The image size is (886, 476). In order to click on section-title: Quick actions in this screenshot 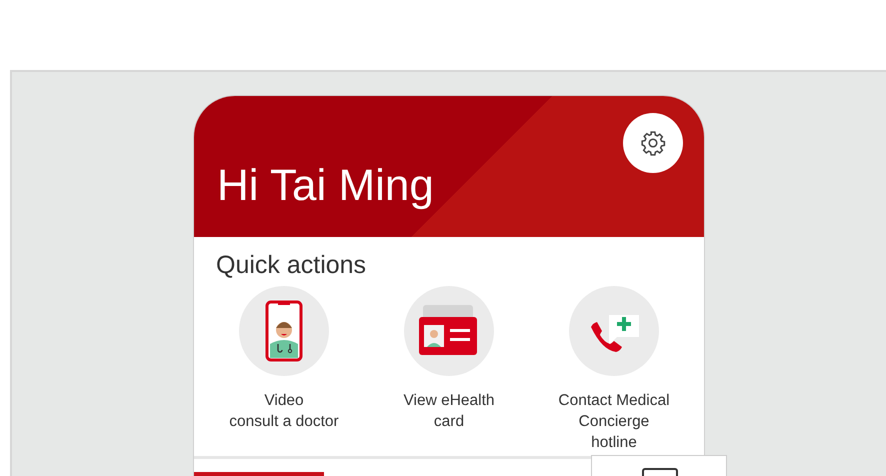, I will do `click(292, 265)`.